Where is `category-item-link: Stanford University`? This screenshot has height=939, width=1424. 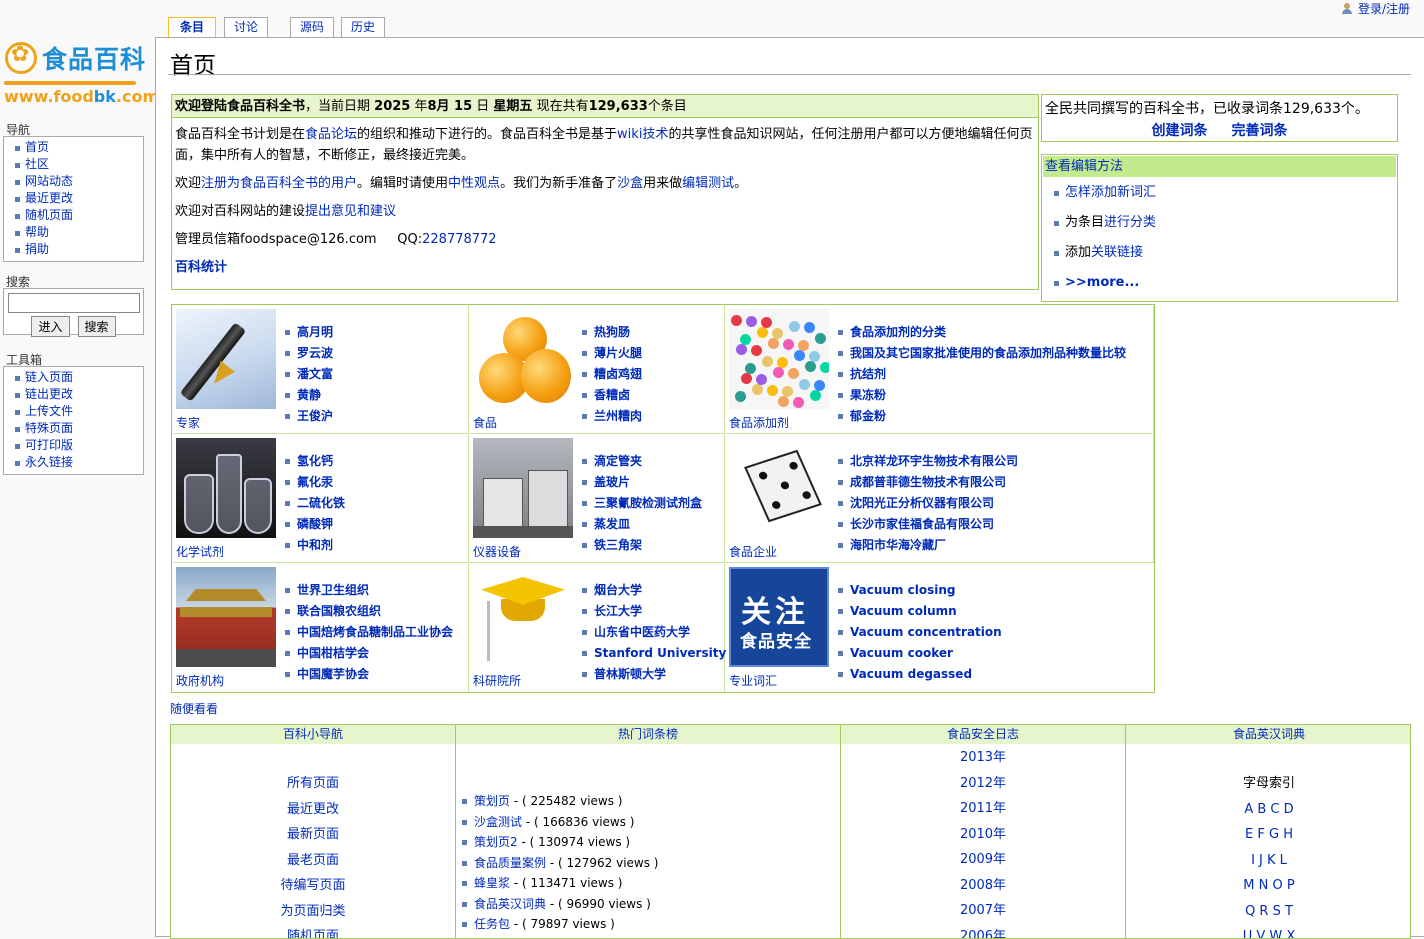
category-item-link: Stanford University is located at coordinates (654, 653).